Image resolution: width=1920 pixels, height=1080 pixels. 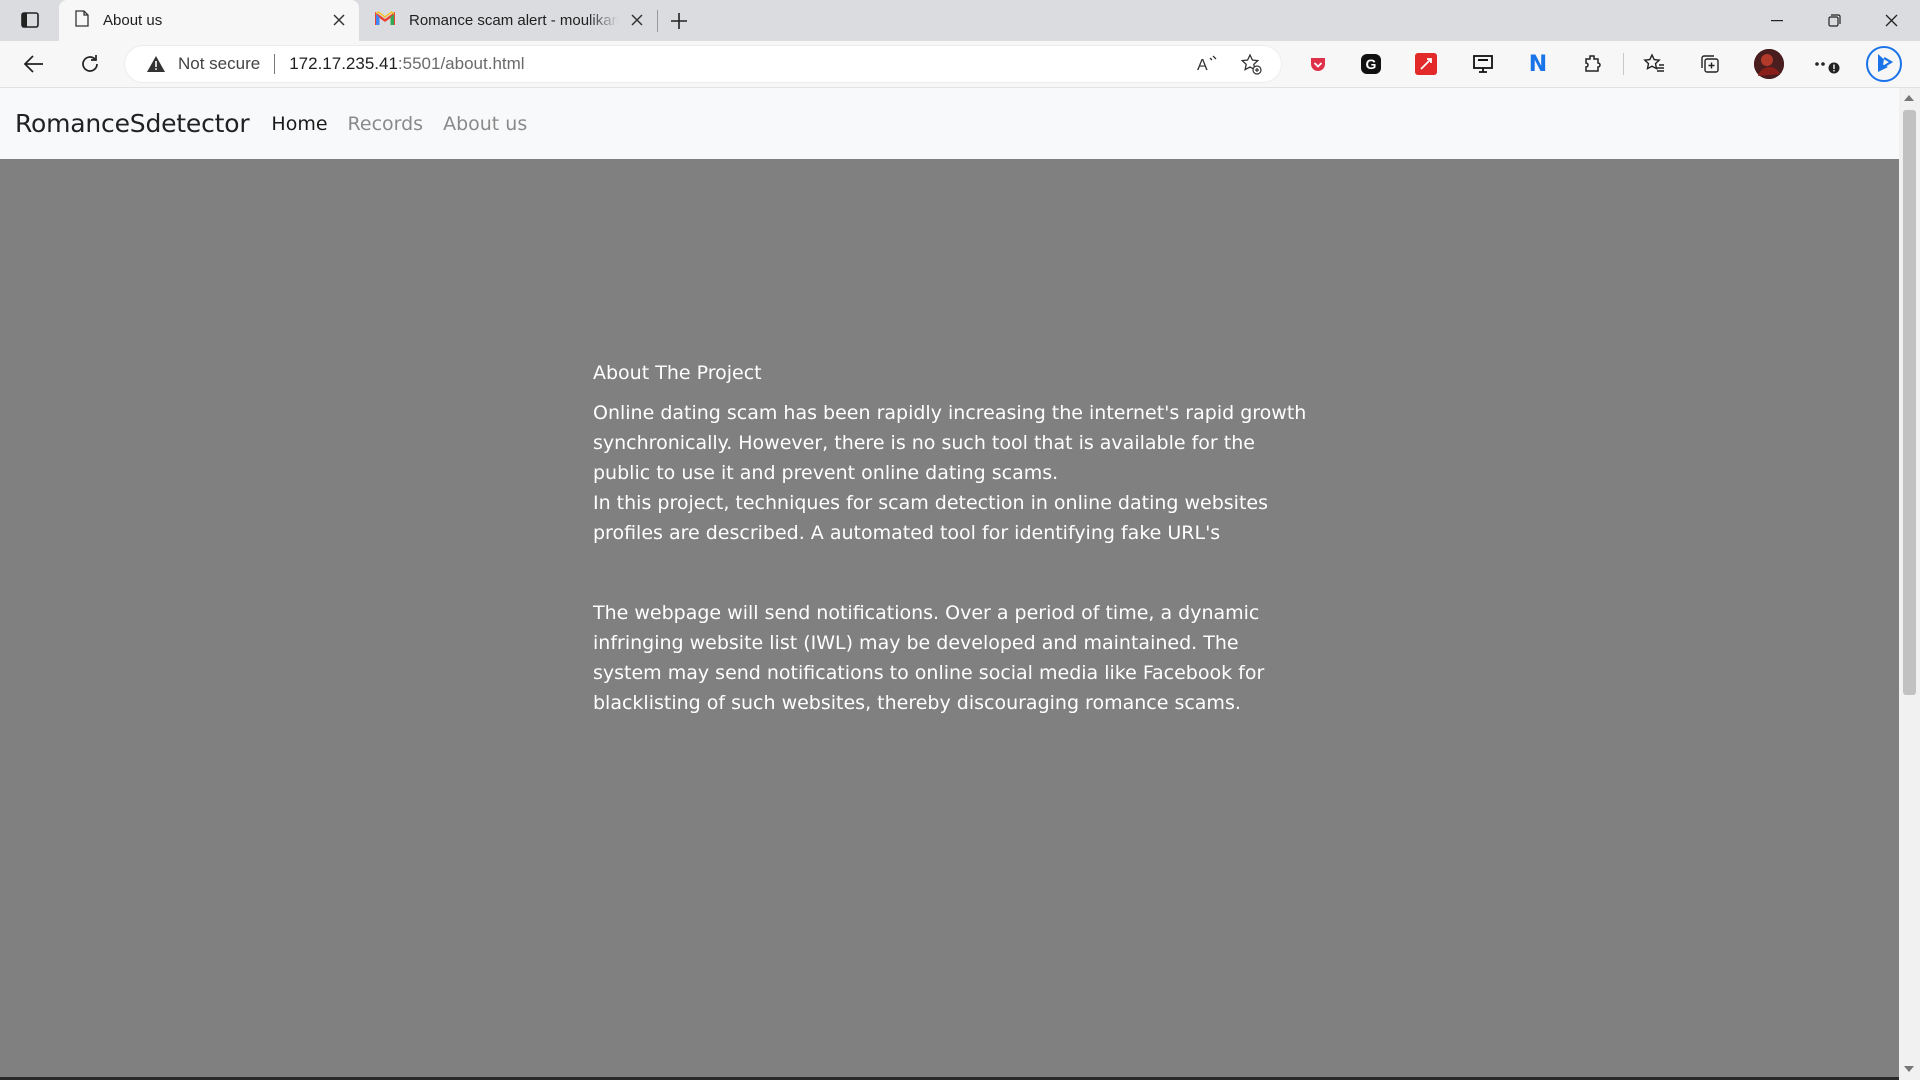 I want to click on tab-strip: About us Romance scam alert - moulikaroy, so click(x=960, y=20).